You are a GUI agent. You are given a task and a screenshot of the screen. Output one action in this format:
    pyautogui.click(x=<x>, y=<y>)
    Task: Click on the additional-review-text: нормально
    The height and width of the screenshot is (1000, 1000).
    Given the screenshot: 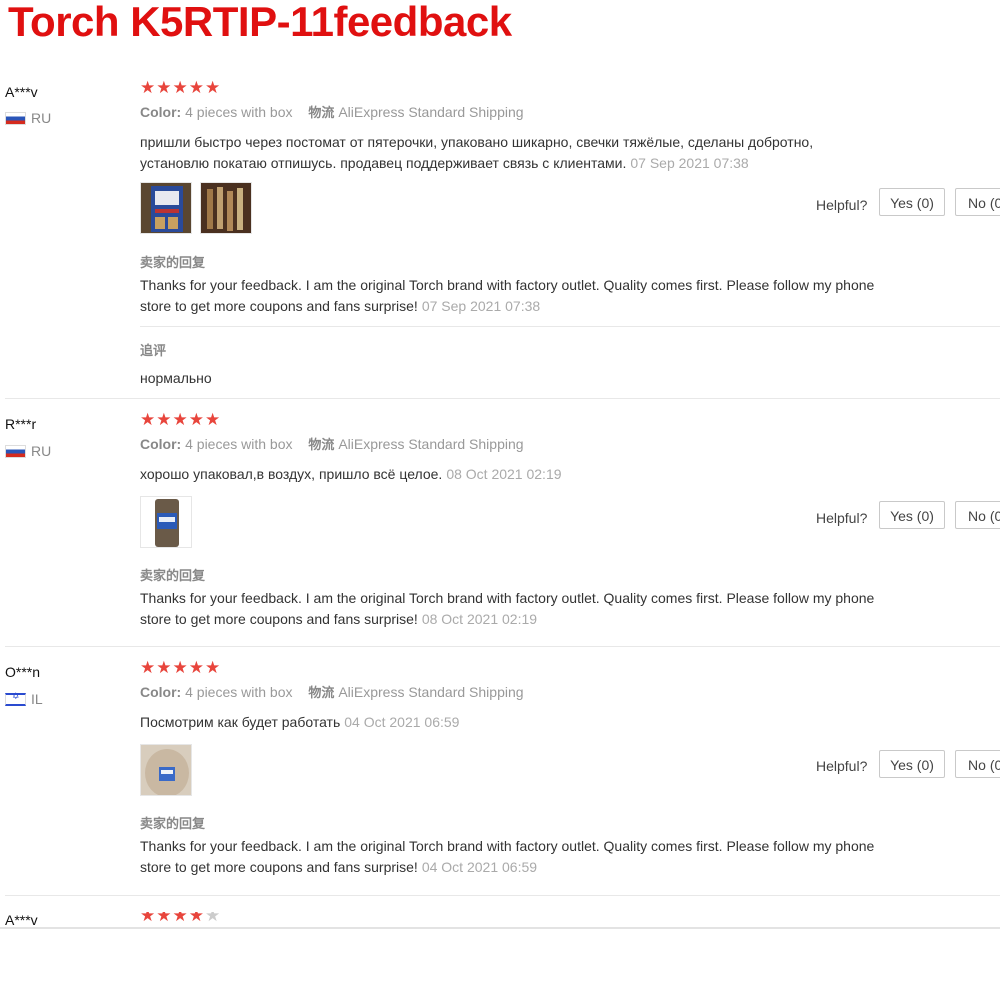 What is the action you would take?
    pyautogui.click(x=176, y=378)
    